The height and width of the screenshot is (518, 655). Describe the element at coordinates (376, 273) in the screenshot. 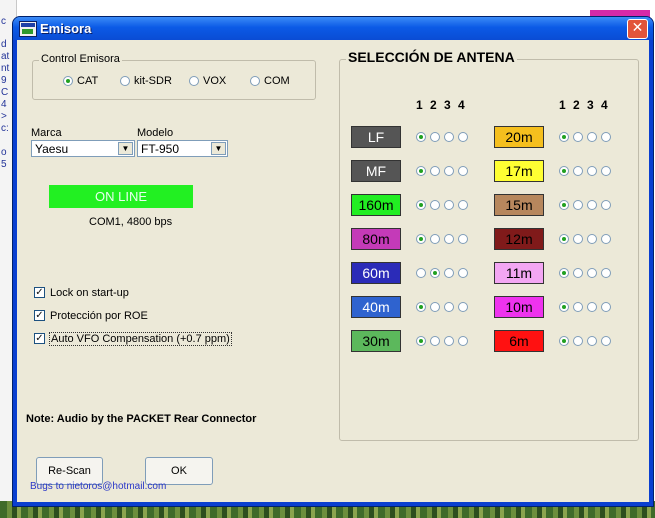

I see `band-60m-label: 60m` at that location.